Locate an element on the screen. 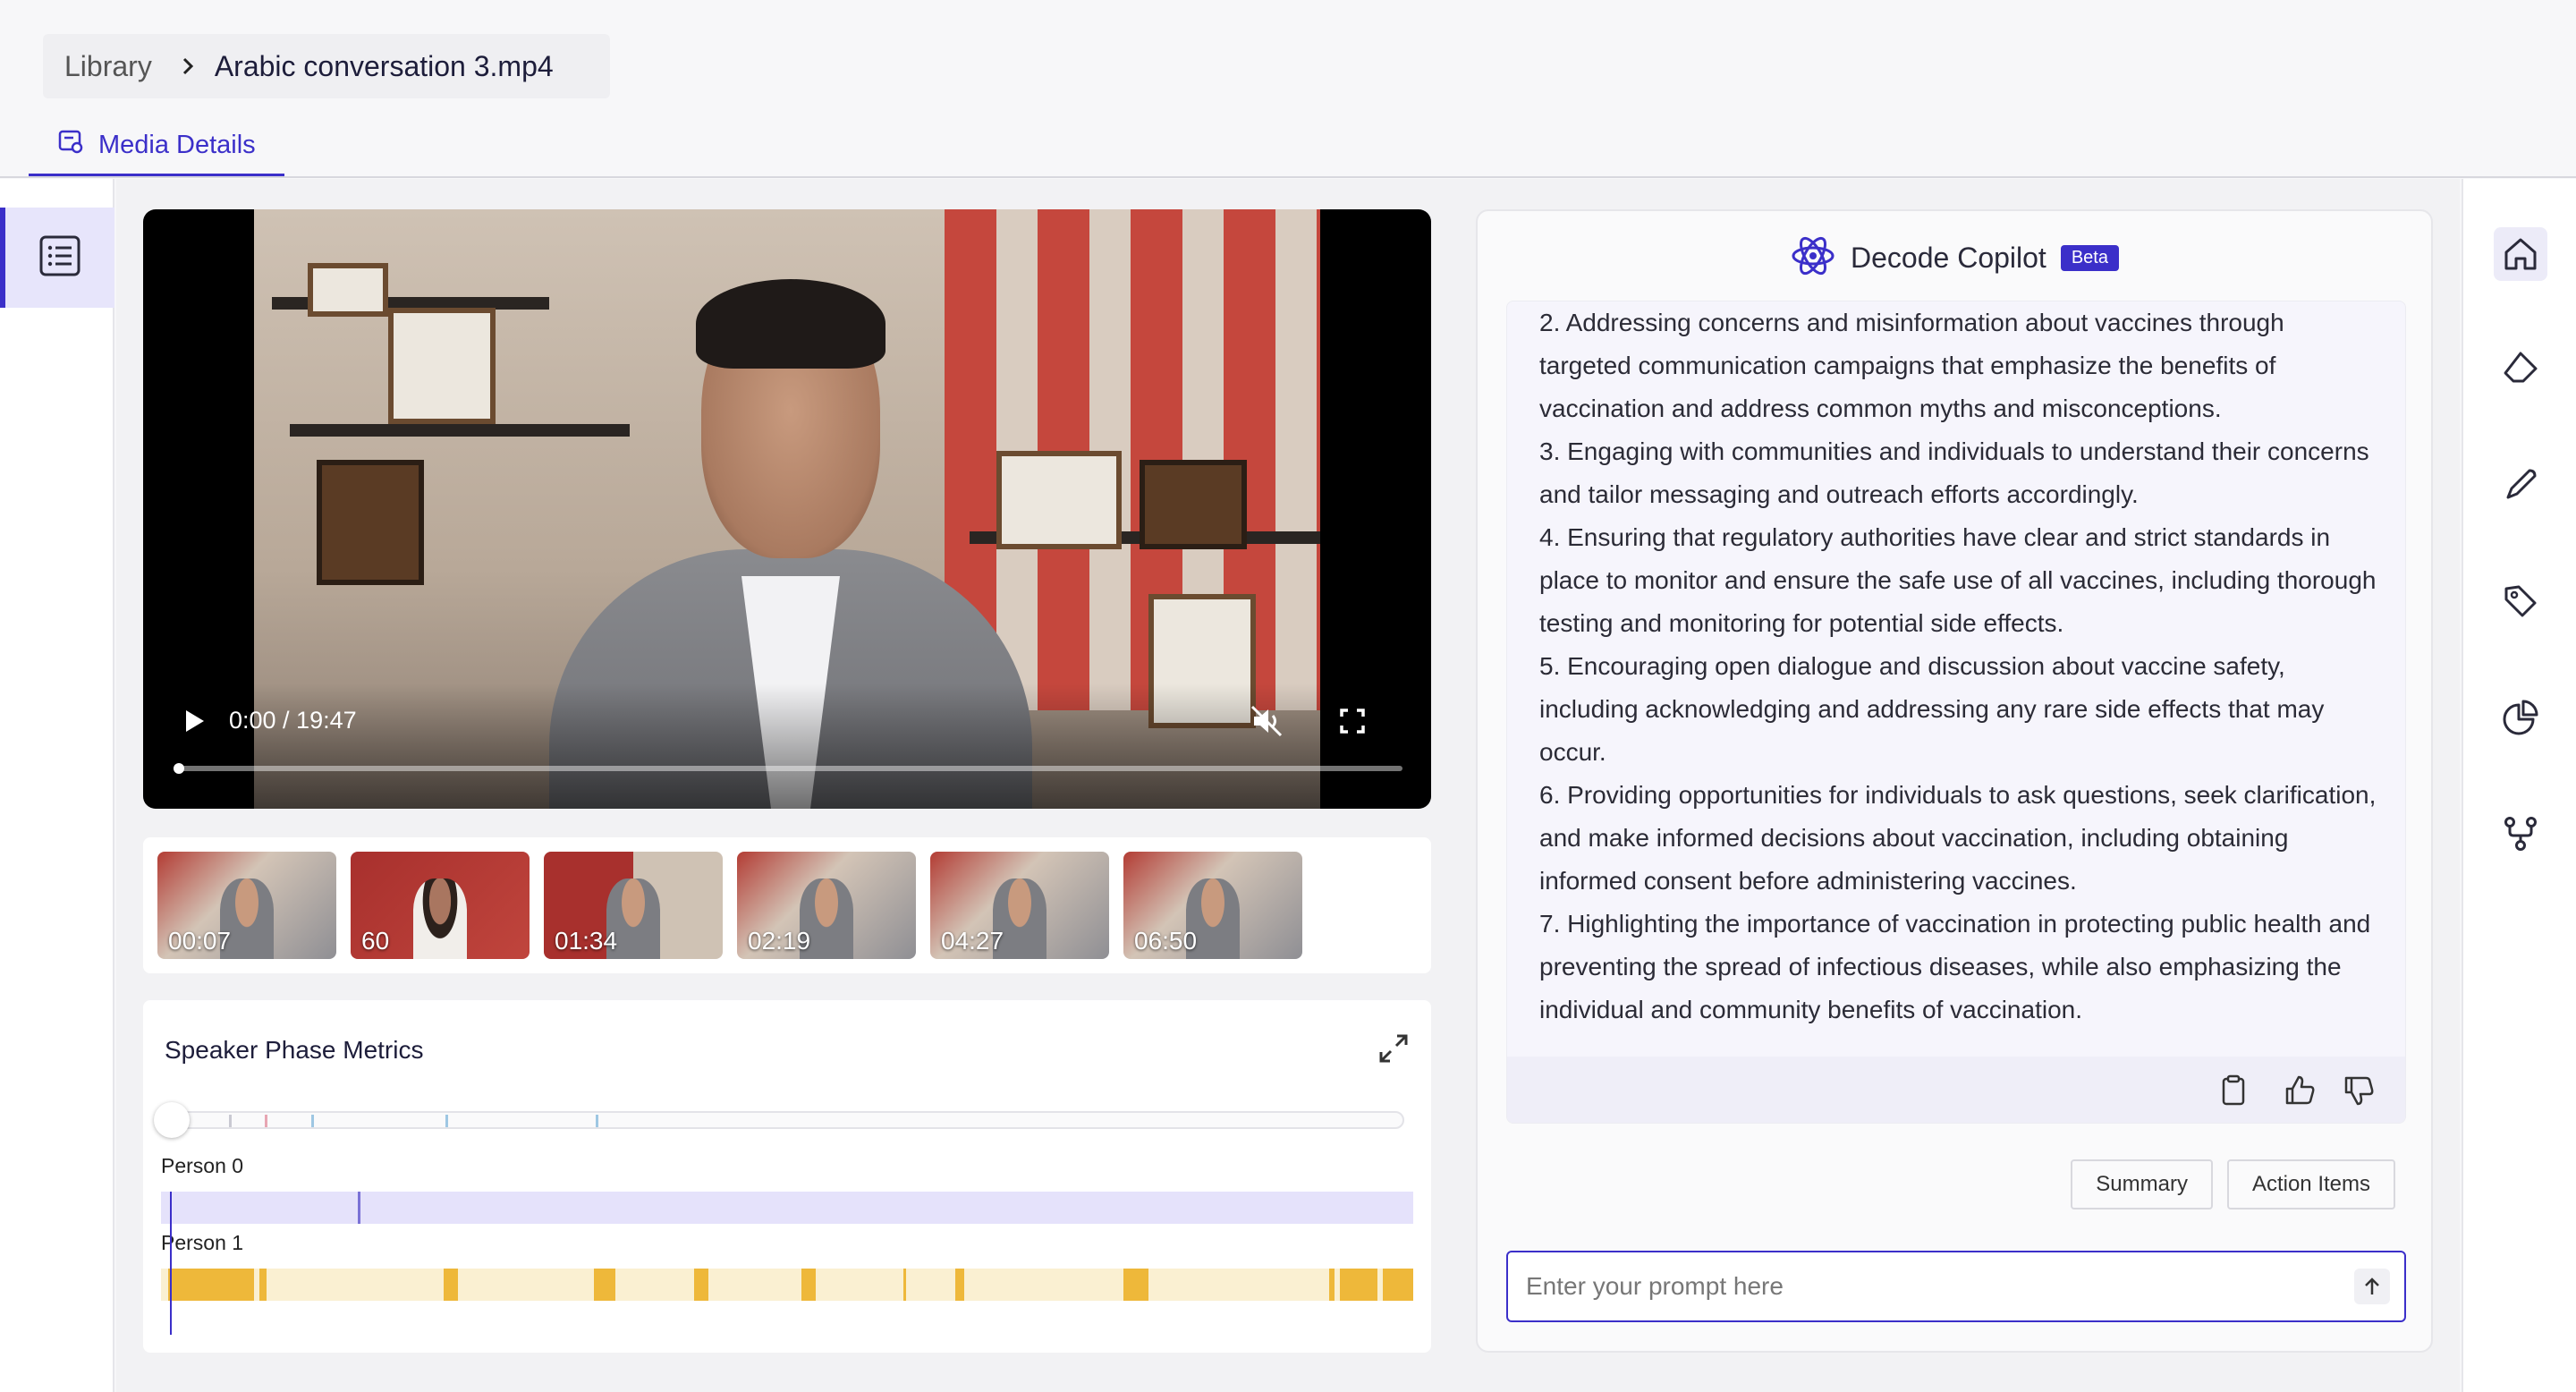 The width and height of the screenshot is (2576, 1392). prompt-box is located at coordinates (1956, 1286).